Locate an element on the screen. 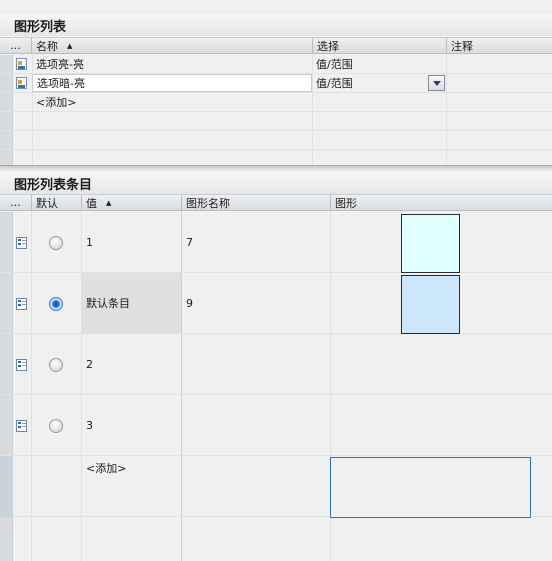 The image size is (552, 561). col-name: 名称 ▲ is located at coordinates (172, 45).